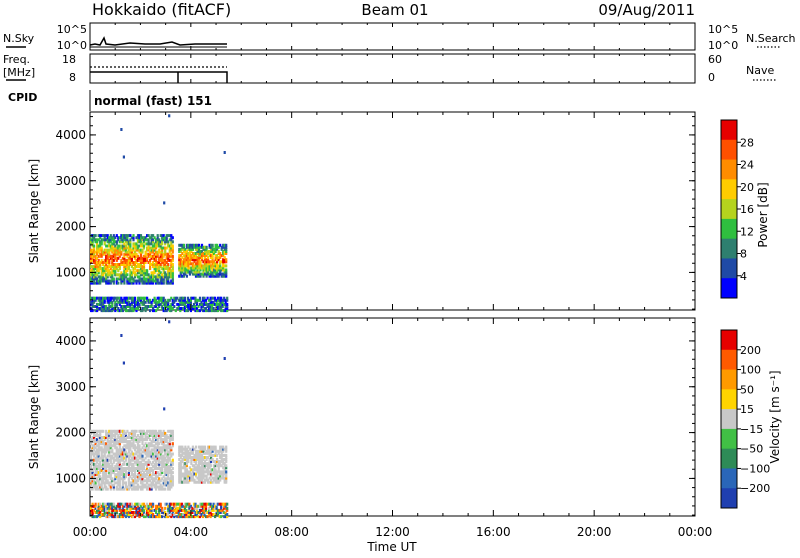  What do you see at coordinates (19, 38) in the screenshot?
I see `nsky-label: N.Sky` at bounding box center [19, 38].